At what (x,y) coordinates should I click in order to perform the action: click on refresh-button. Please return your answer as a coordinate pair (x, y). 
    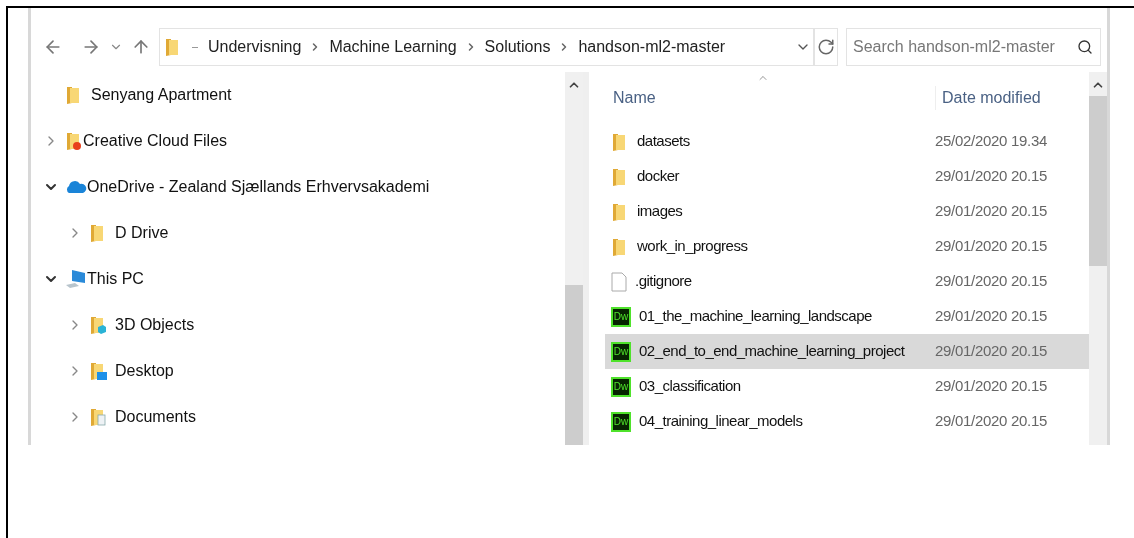
    Looking at the image, I should click on (826, 47).